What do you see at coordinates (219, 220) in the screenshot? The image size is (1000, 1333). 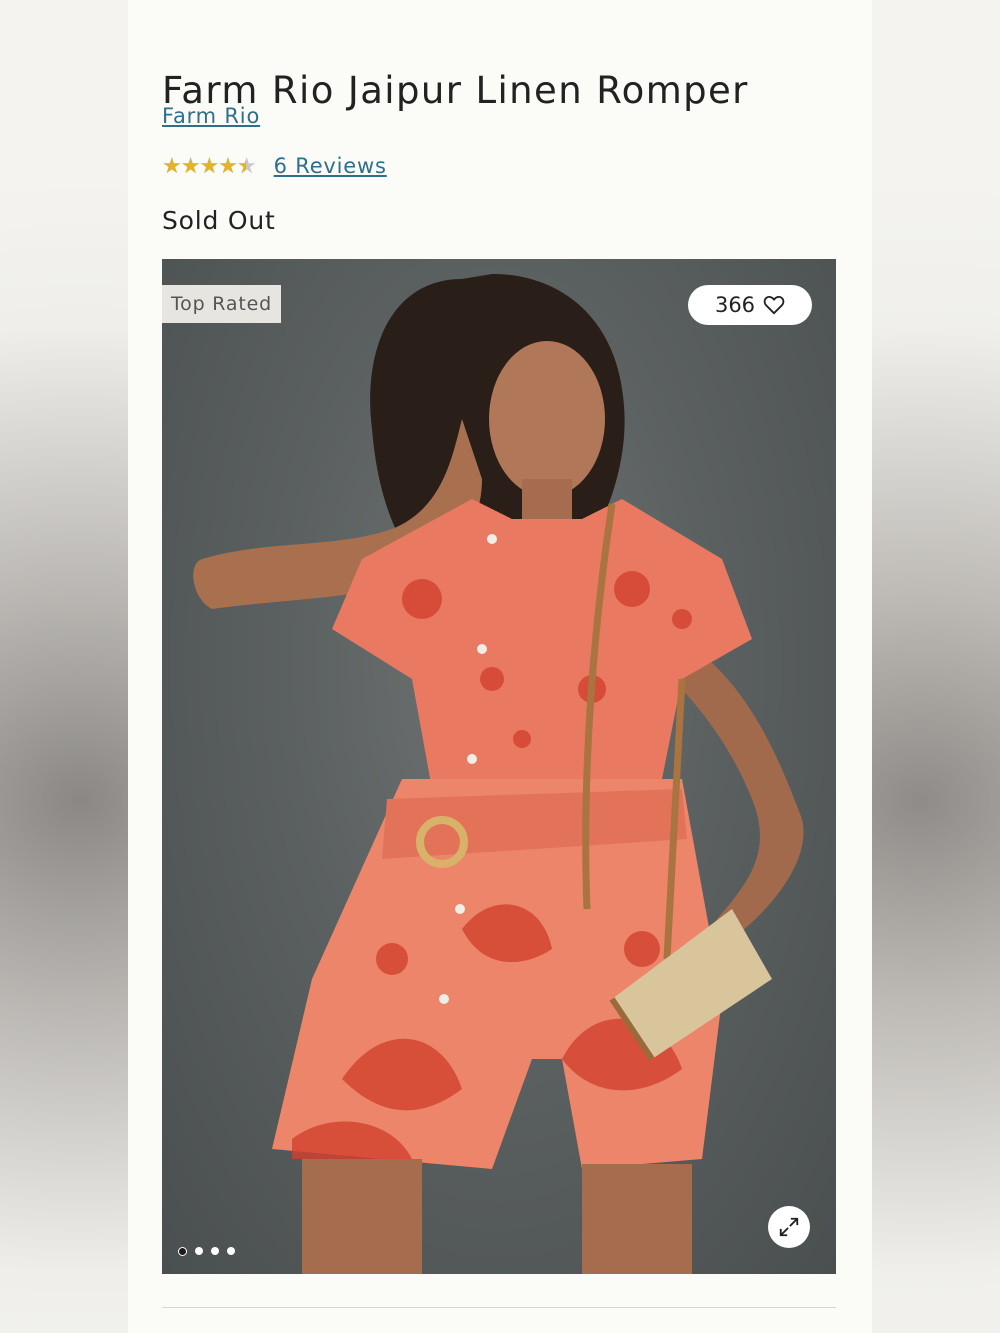 I see `stock-status: Sold Out` at bounding box center [219, 220].